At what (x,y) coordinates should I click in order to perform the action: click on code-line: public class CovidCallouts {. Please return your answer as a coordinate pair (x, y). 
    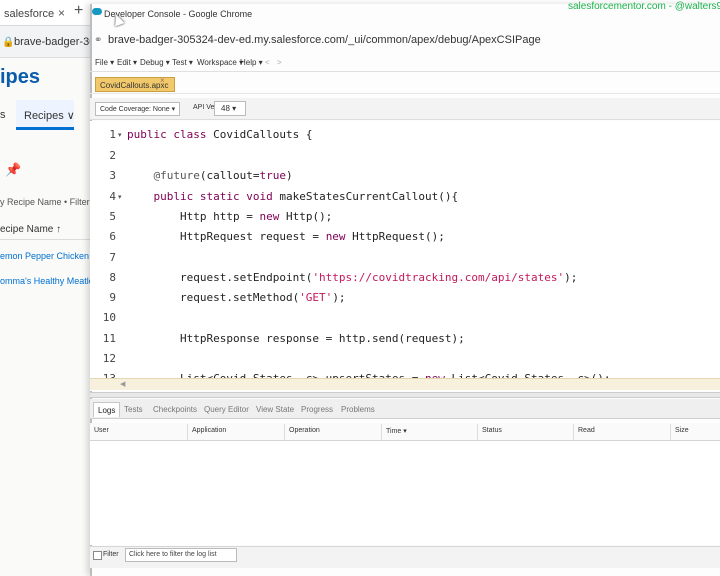
    Looking at the image, I should click on (220, 134).